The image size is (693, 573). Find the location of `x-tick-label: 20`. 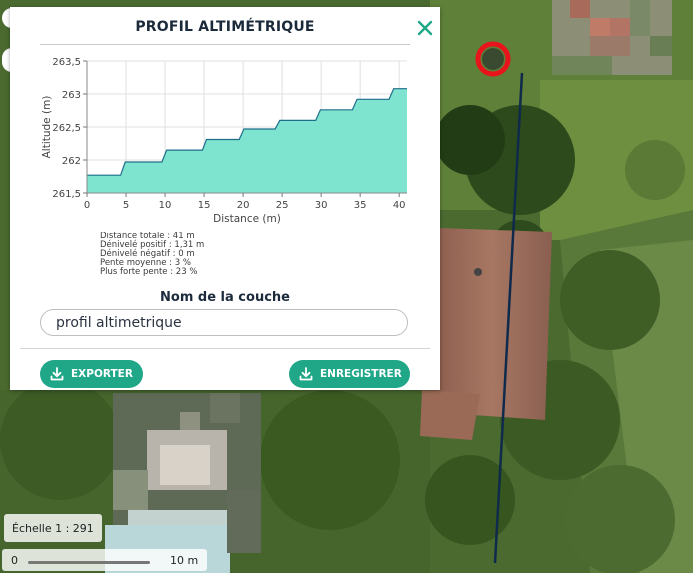

x-tick-label: 20 is located at coordinates (243, 205).